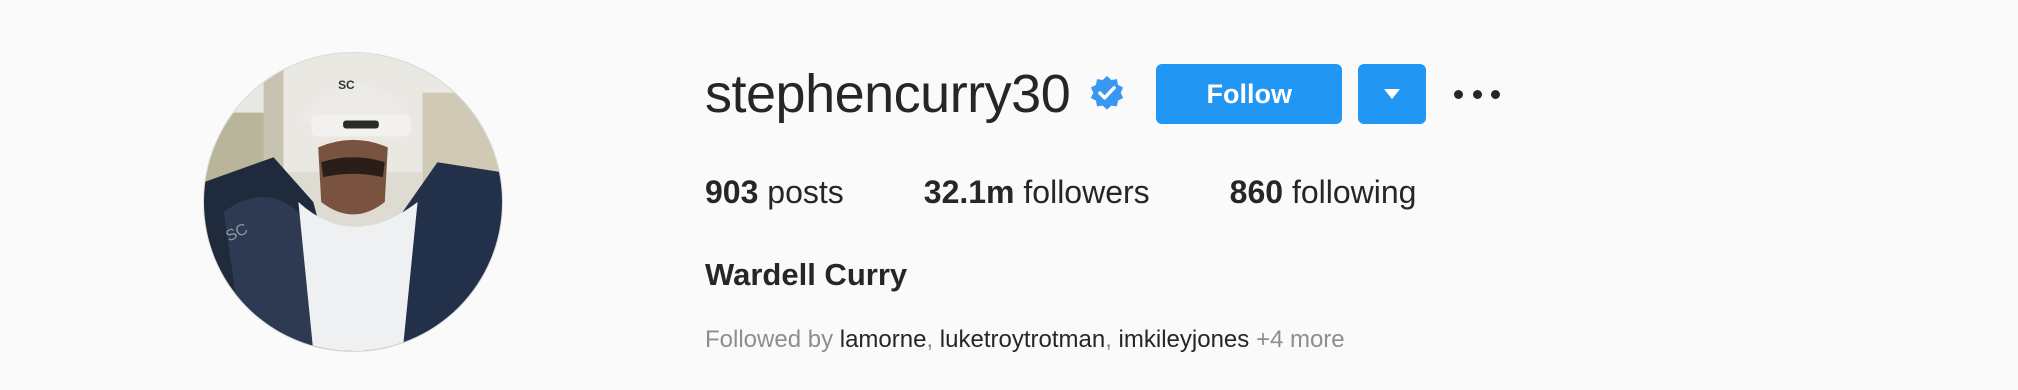 This screenshot has width=2018, height=390. I want to click on stat-followers: 32.1m followers, so click(1037, 192).